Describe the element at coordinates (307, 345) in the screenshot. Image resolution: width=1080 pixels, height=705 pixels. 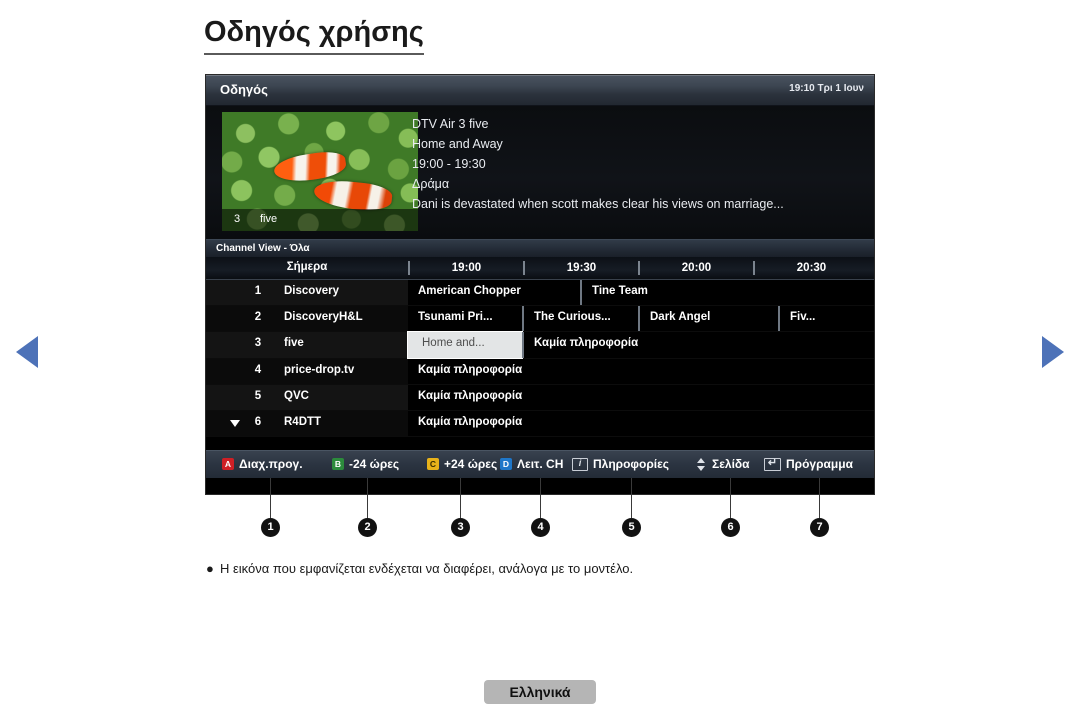
I see `channel-cell: 3 five` at that location.